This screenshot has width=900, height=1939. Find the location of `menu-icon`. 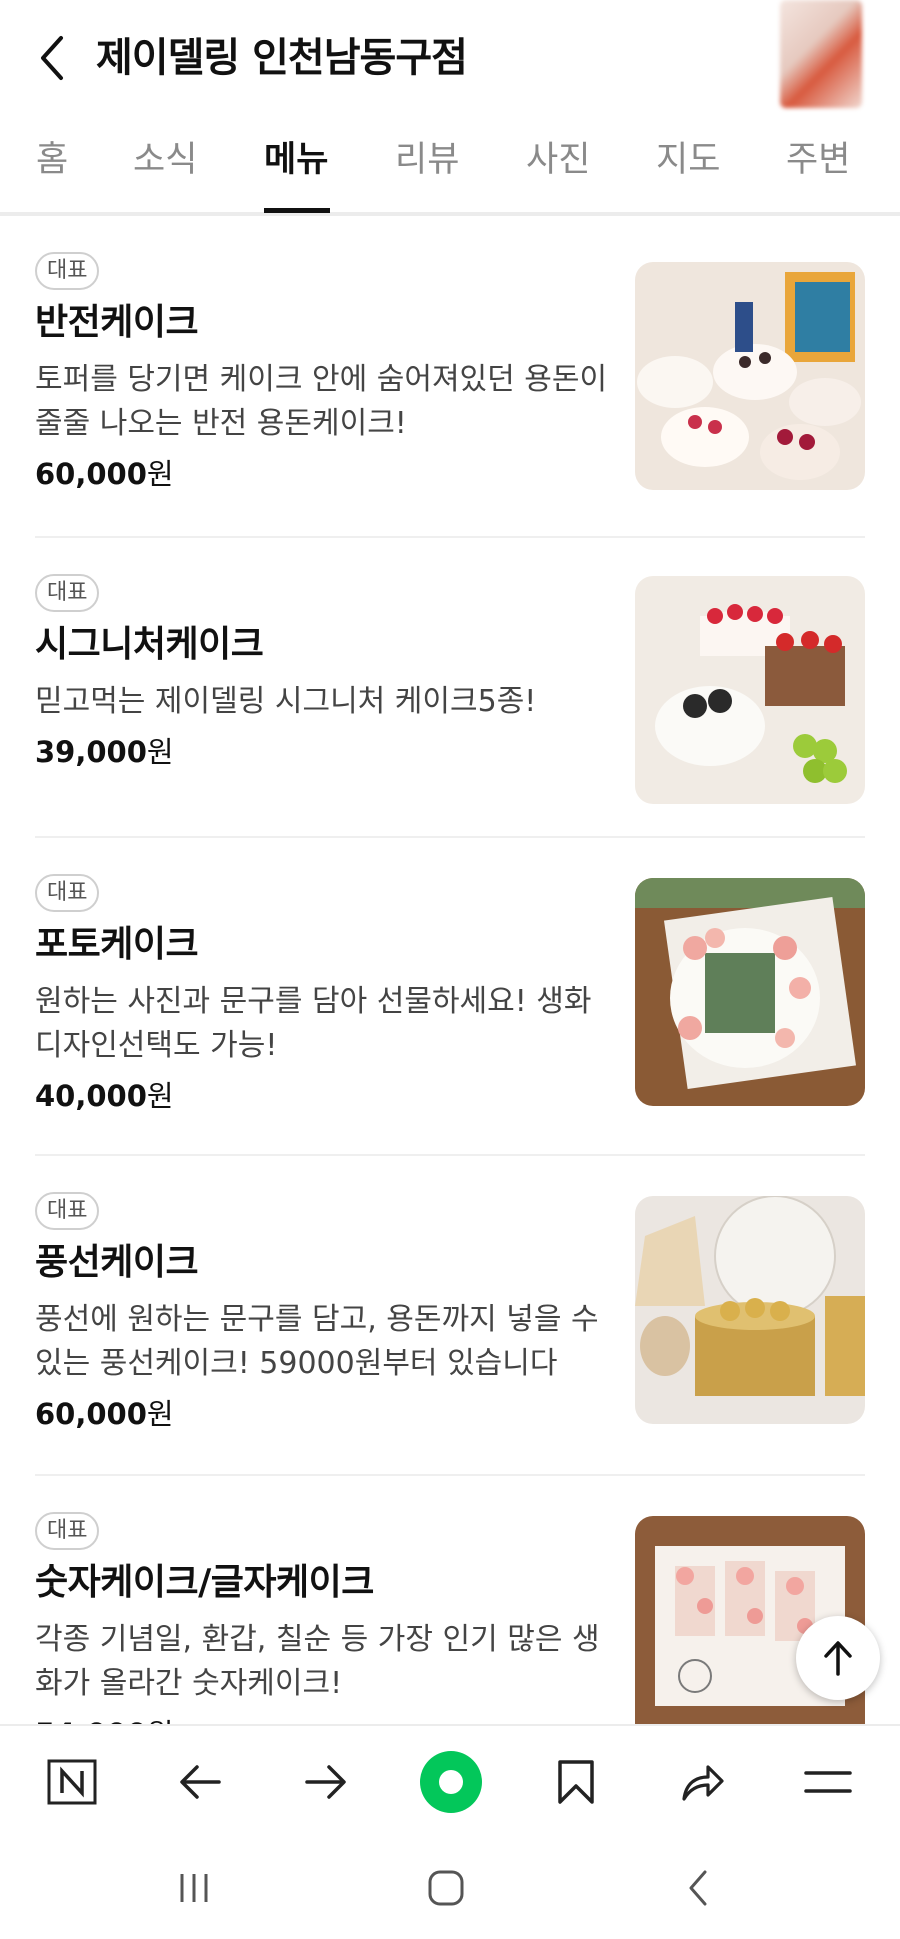

menu-icon is located at coordinates (828, 1782).